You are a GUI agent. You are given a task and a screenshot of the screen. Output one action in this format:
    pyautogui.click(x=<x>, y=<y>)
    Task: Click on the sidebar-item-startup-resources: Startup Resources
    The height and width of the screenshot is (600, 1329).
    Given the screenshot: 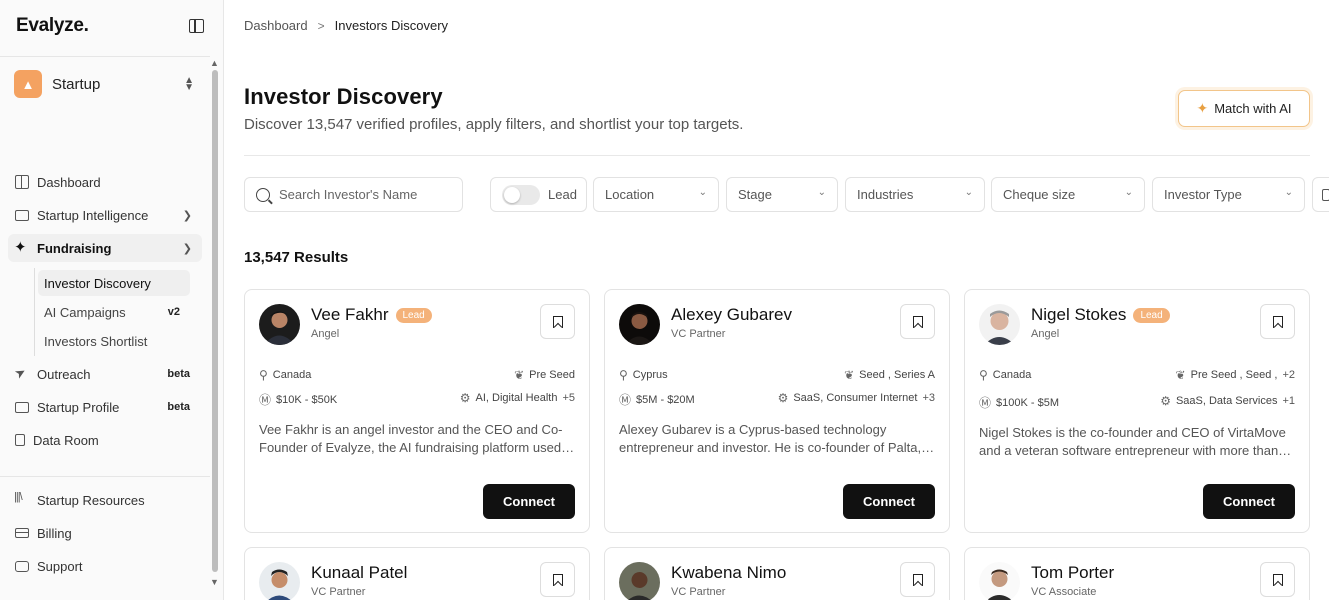 What is the action you would take?
    pyautogui.click(x=105, y=500)
    